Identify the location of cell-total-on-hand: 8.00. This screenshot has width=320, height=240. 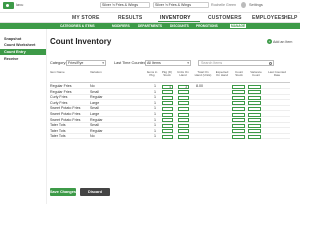
(199, 86).